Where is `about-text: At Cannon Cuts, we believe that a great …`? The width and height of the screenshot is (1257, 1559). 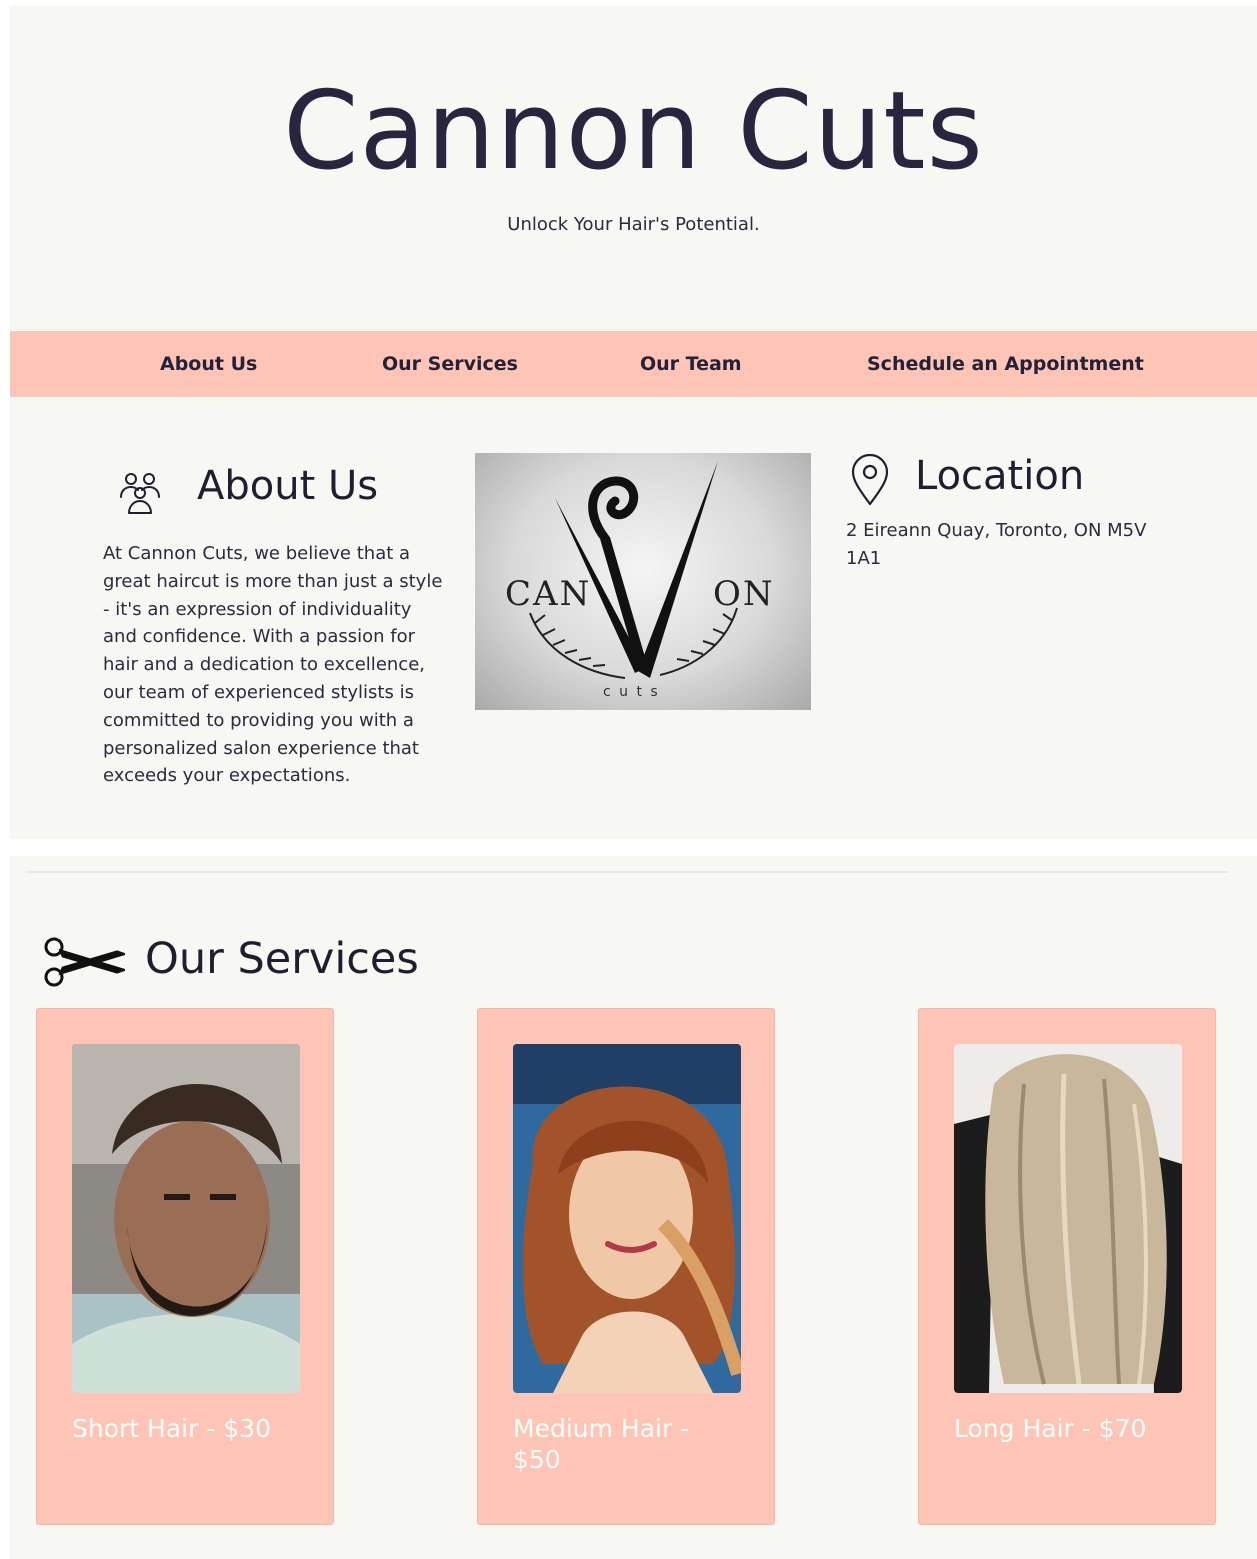
about-text: At Cannon Cuts, we believe that a great … is located at coordinates (273, 665).